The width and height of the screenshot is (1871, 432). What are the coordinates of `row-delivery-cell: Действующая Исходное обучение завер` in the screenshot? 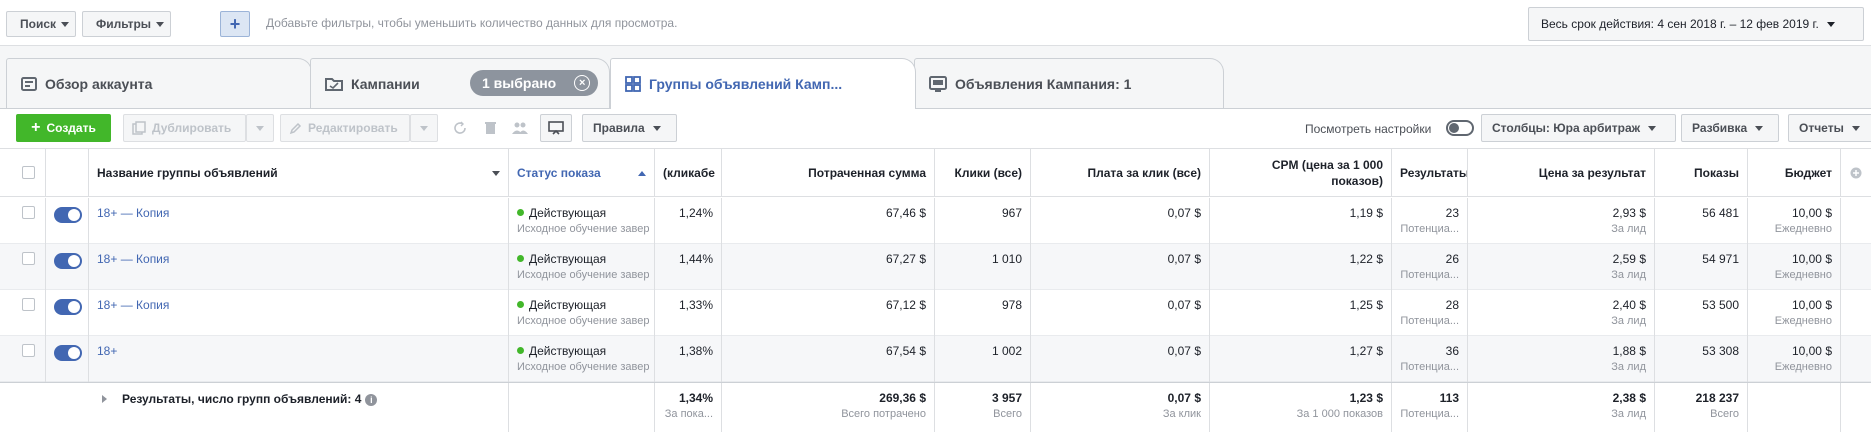 It's located at (582, 359).